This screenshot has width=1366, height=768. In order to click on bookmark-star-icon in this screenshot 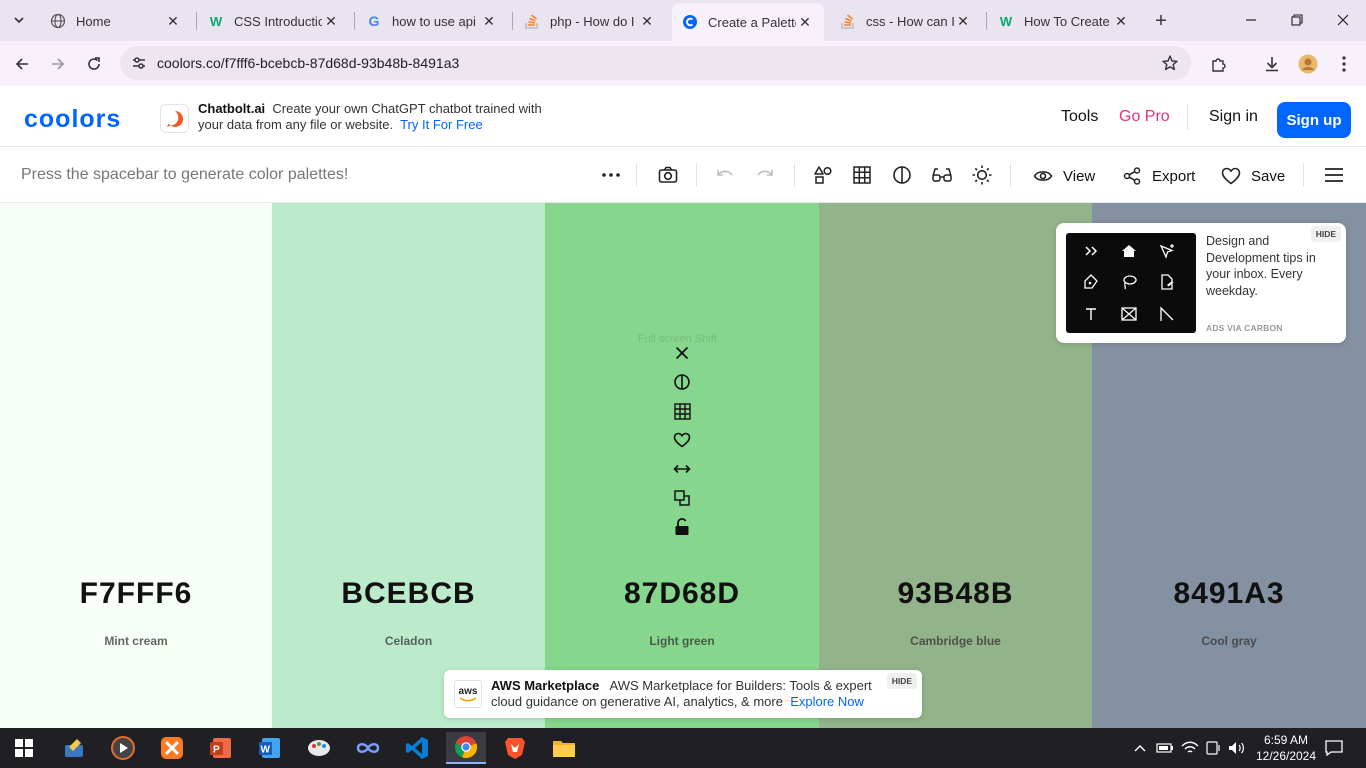, I will do `click(1170, 65)`.